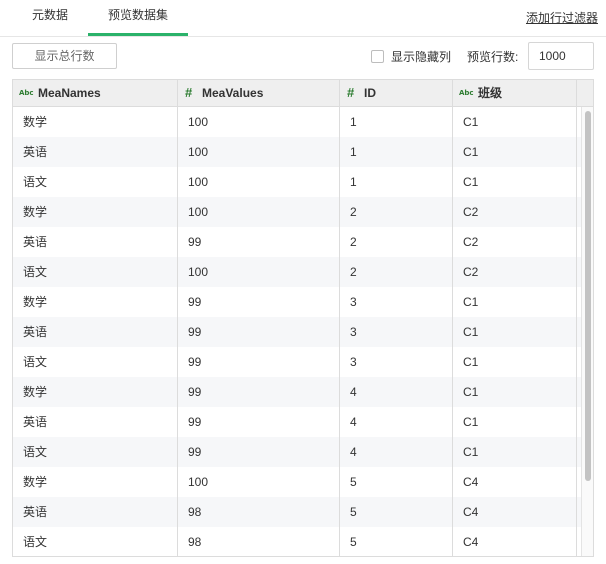 The image size is (606, 564). What do you see at coordinates (303, 58) in the screenshot?
I see `preview-toolbar: 显示总行数 显示隐藏列 预览行数:` at bounding box center [303, 58].